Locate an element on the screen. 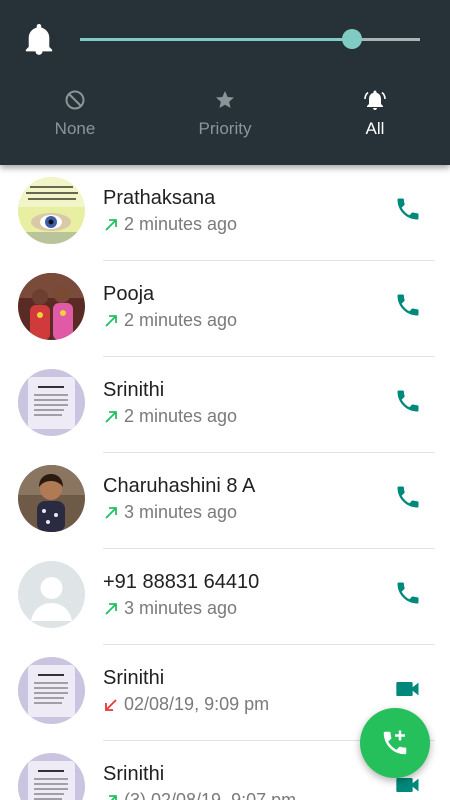  new-call-button is located at coordinates (395, 743).